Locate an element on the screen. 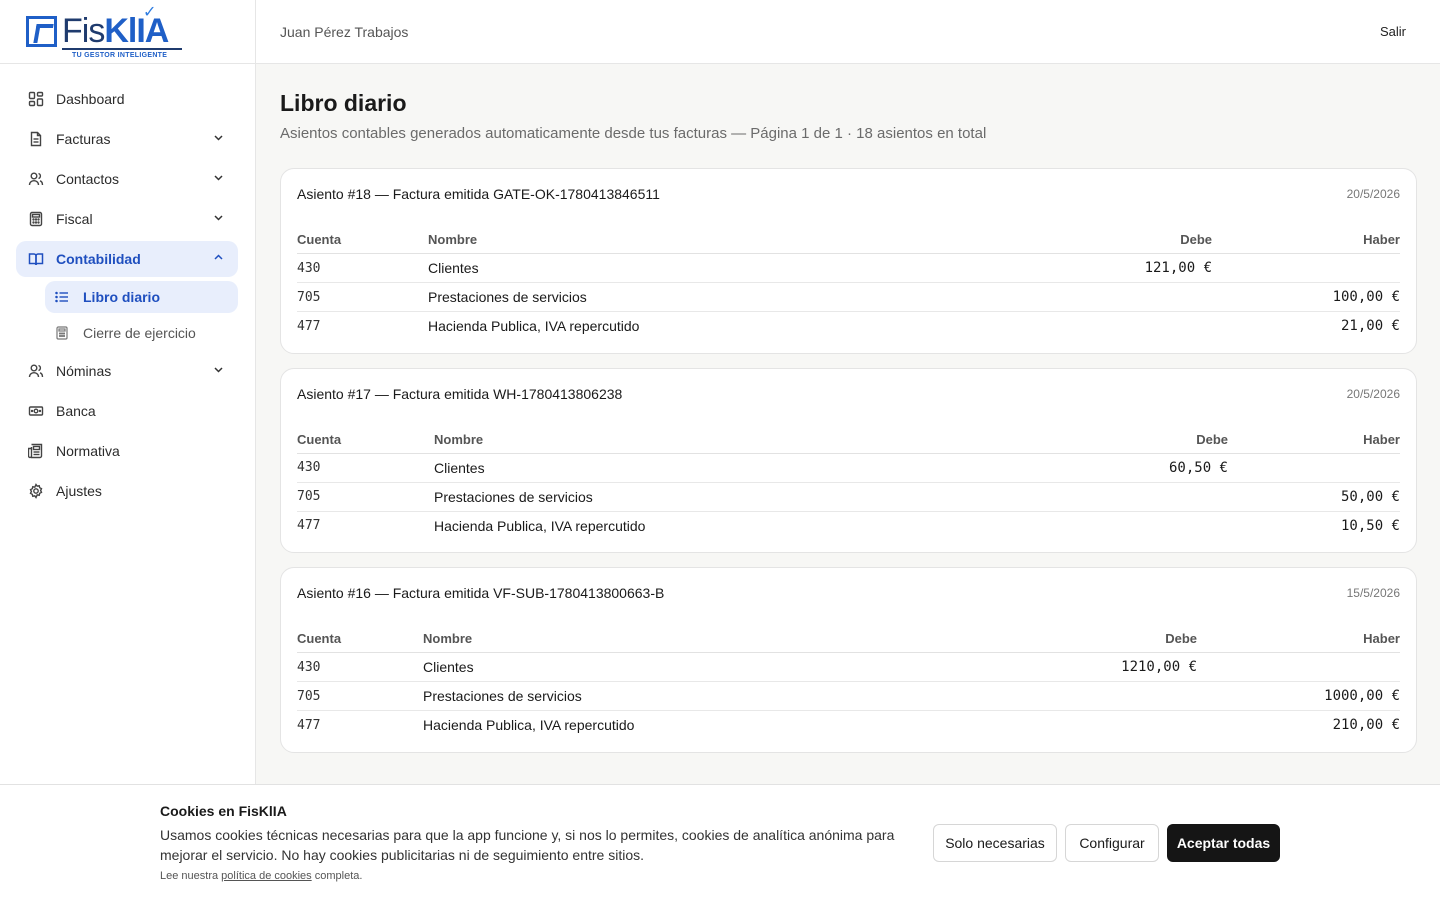  debit-cell: 121,00 € is located at coordinates (1132, 268).